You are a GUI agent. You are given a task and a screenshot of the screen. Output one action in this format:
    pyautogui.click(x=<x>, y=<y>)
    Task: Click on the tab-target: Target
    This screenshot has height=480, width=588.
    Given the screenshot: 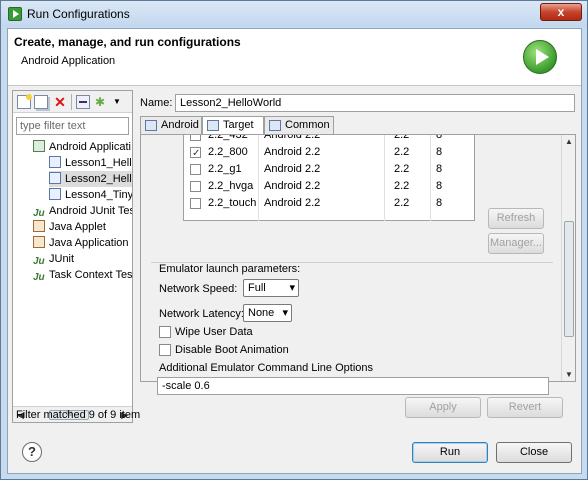 What is the action you would take?
    pyautogui.click(x=233, y=125)
    